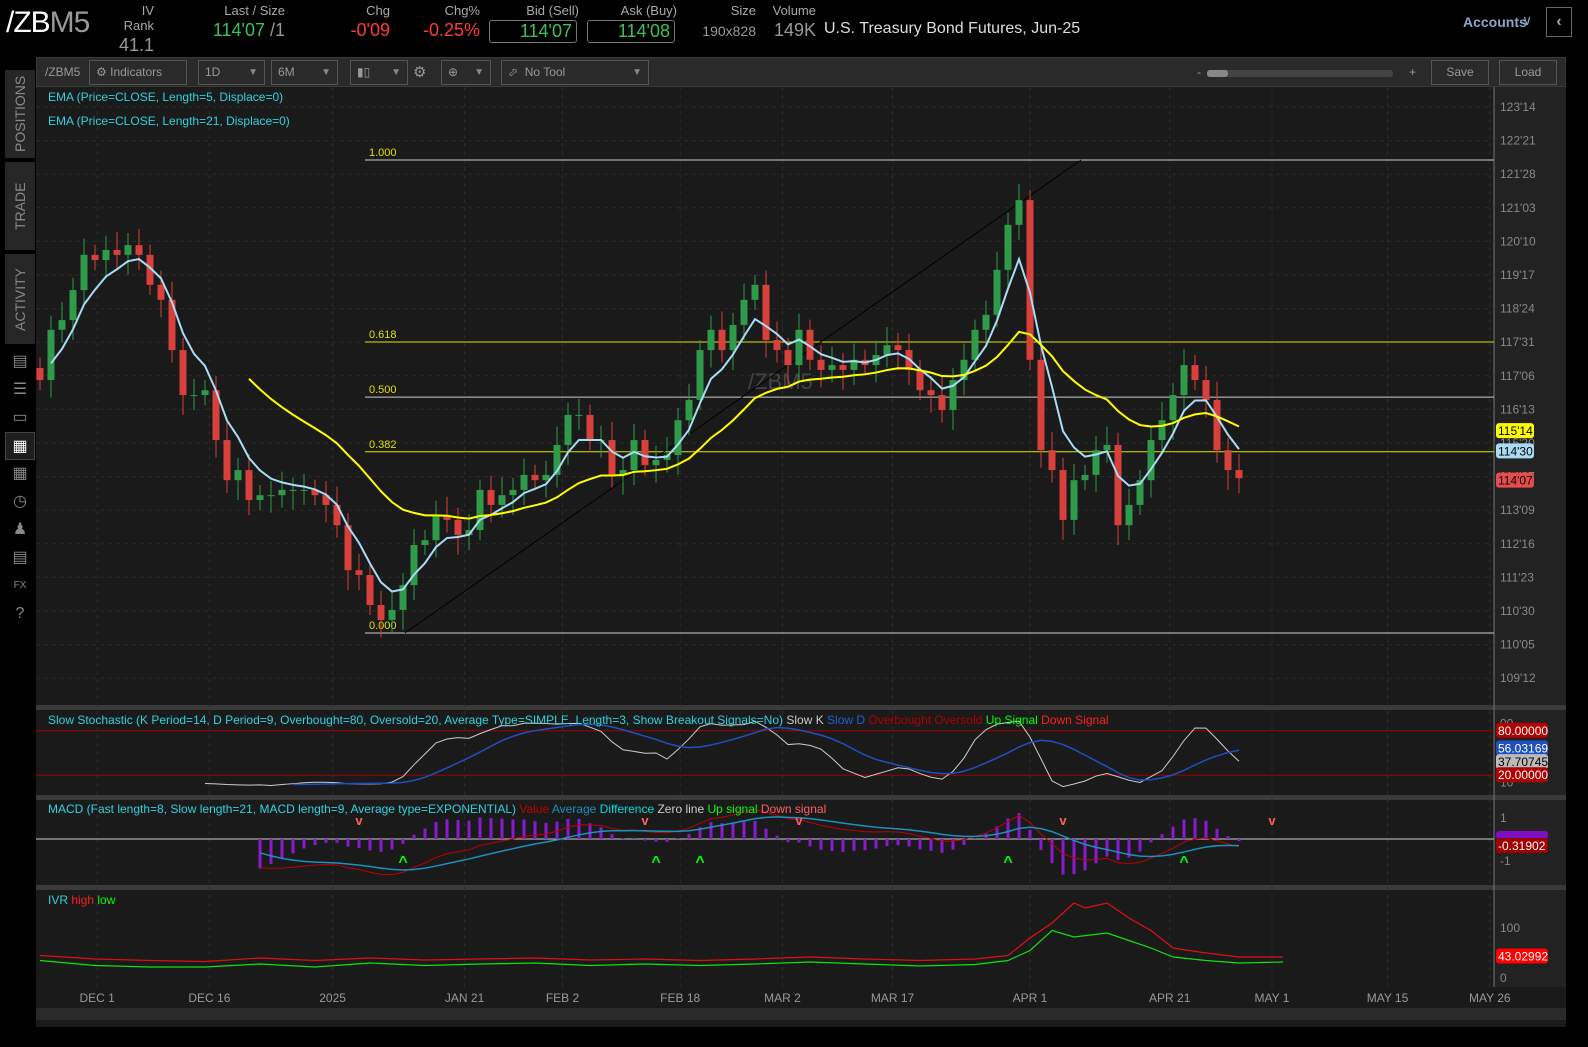 This screenshot has height=1047, width=1588. I want to click on tab-trade: TRADE, so click(20, 206).